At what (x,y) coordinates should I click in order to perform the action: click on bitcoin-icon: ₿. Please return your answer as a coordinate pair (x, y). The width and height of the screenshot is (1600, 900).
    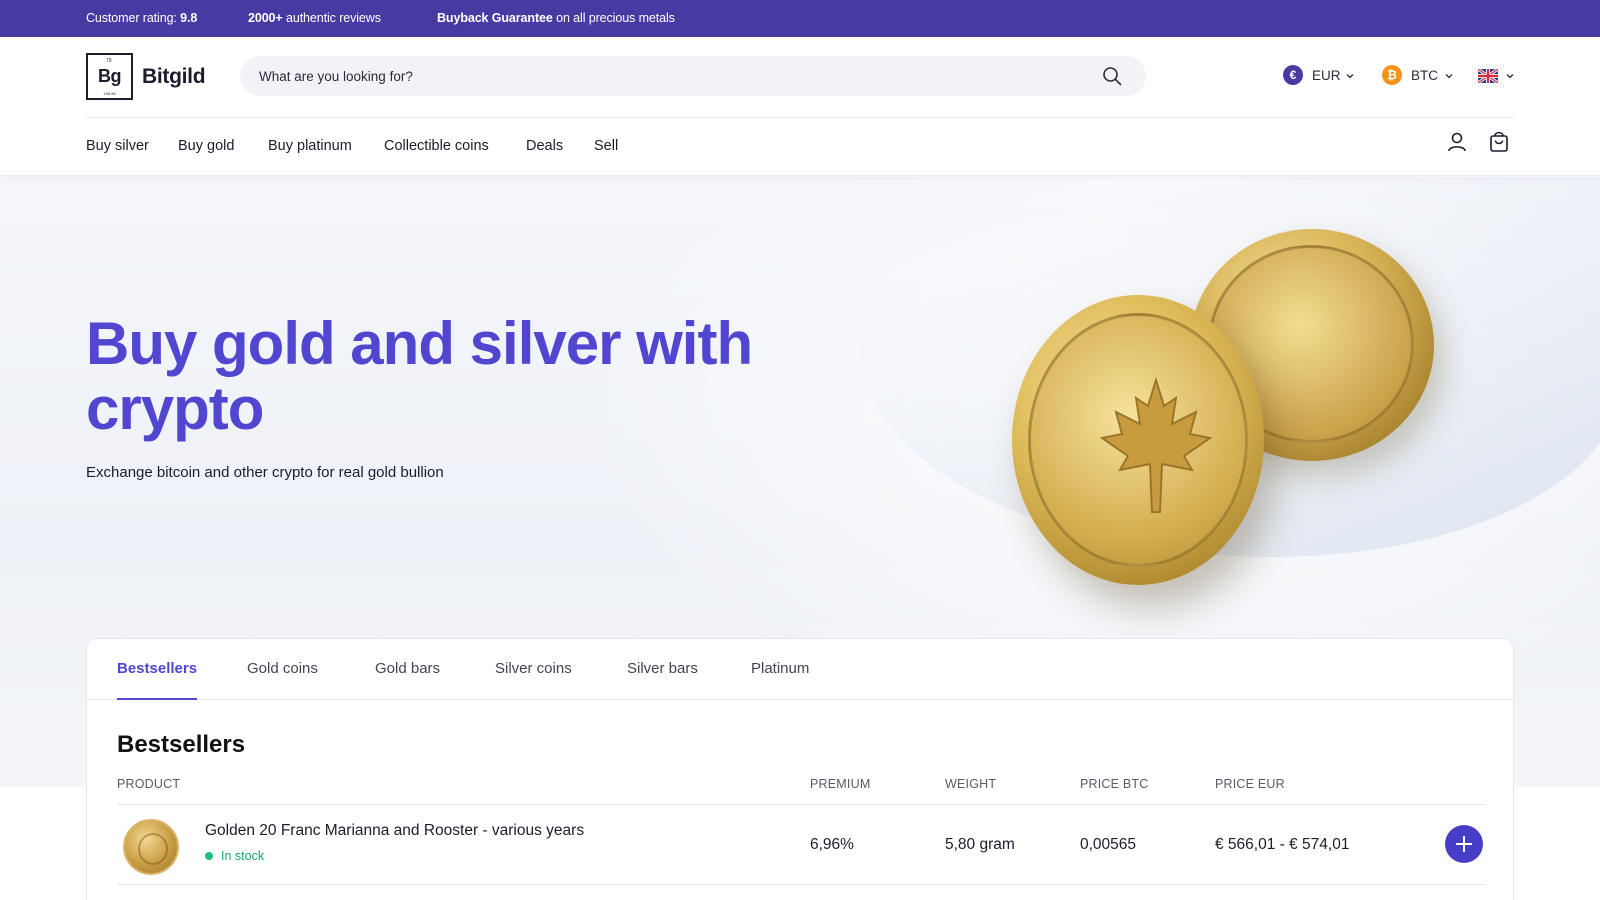
    Looking at the image, I should click on (1392, 75).